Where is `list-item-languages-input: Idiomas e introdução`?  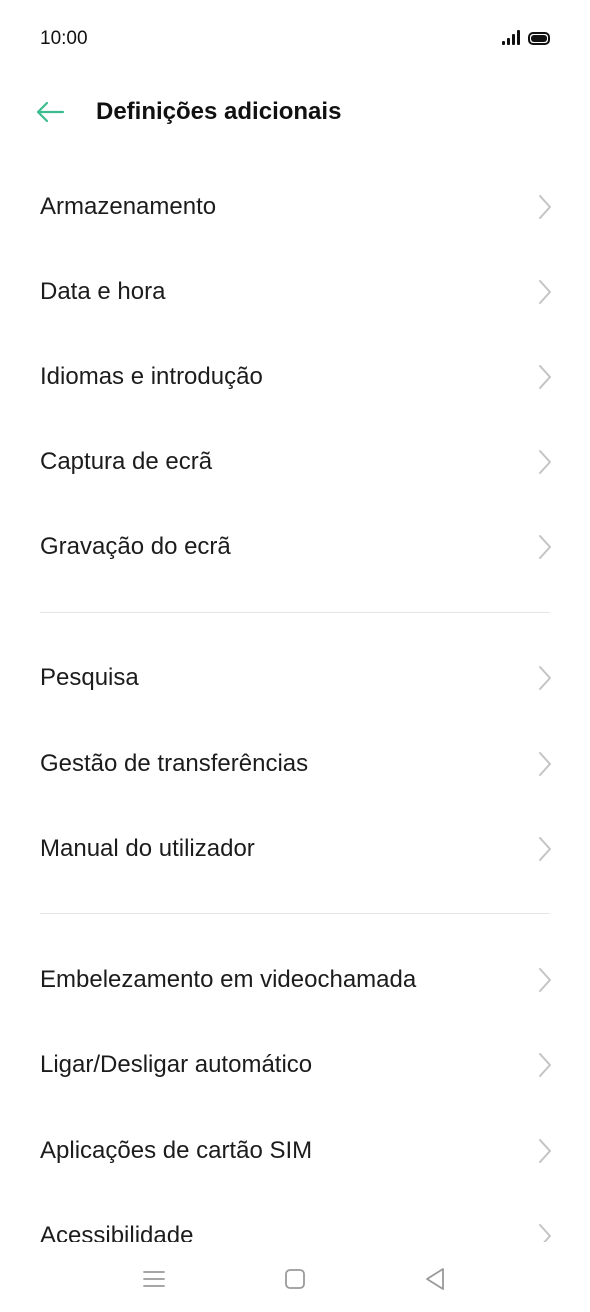
list-item-languages-input: Idiomas e introdução is located at coordinates (295, 376).